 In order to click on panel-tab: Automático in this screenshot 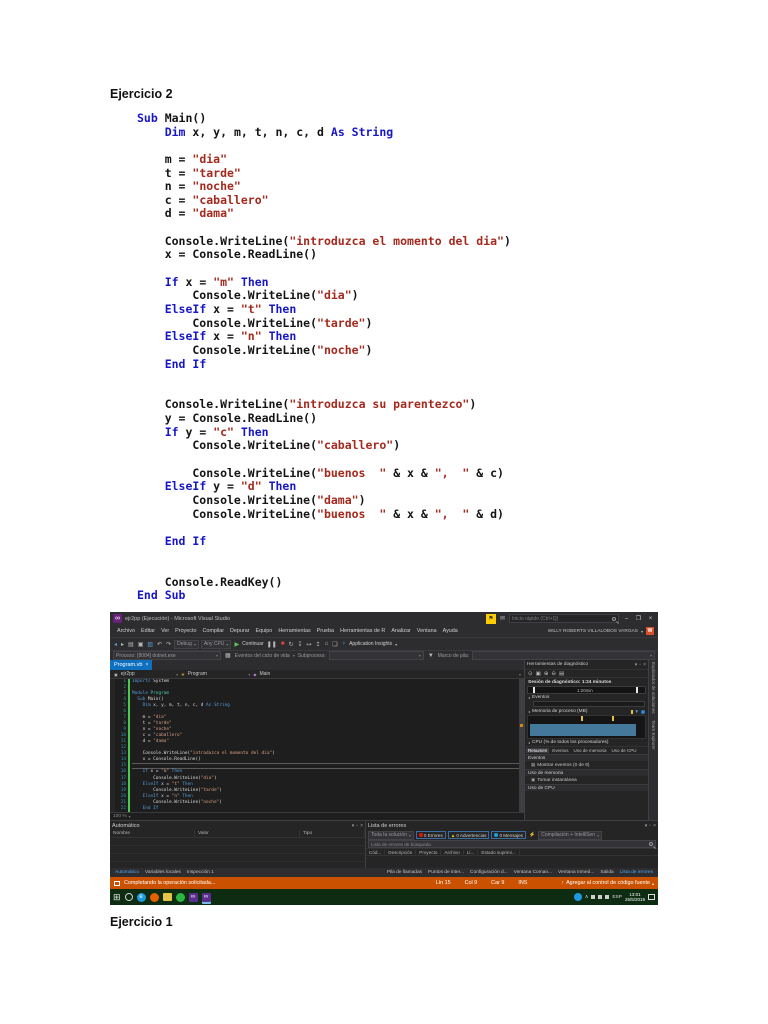, I will do `click(127, 872)`.